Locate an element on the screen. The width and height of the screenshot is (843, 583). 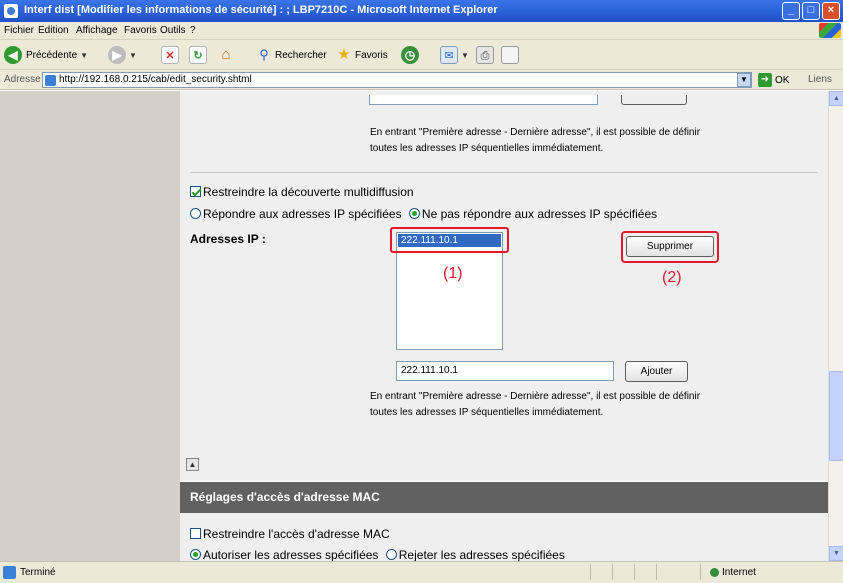
edit-button is located at coordinates (510, 55).